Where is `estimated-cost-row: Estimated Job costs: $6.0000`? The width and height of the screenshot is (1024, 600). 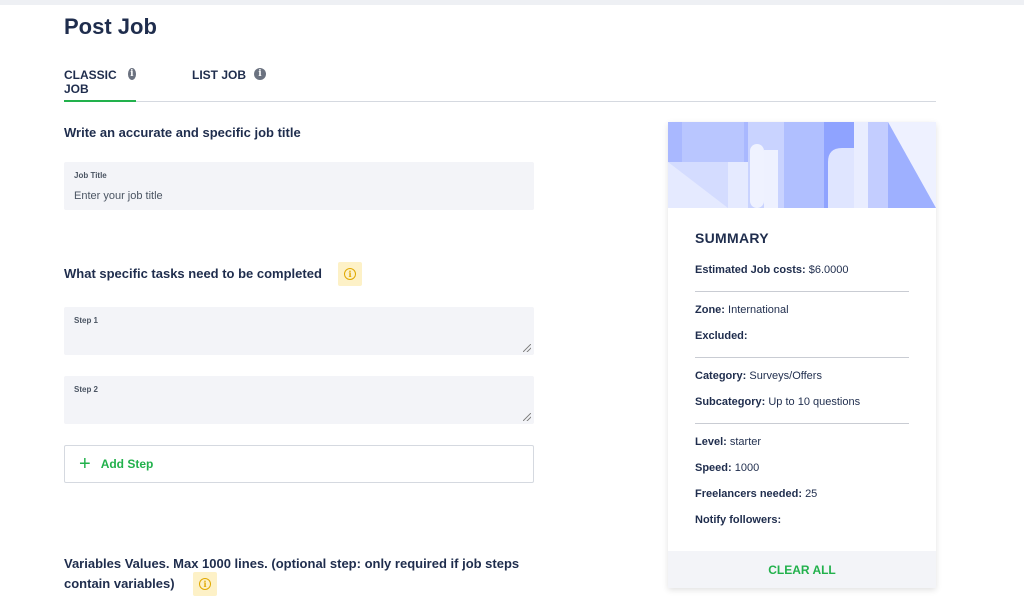
estimated-cost-row: Estimated Job costs: $6.0000 is located at coordinates (772, 270).